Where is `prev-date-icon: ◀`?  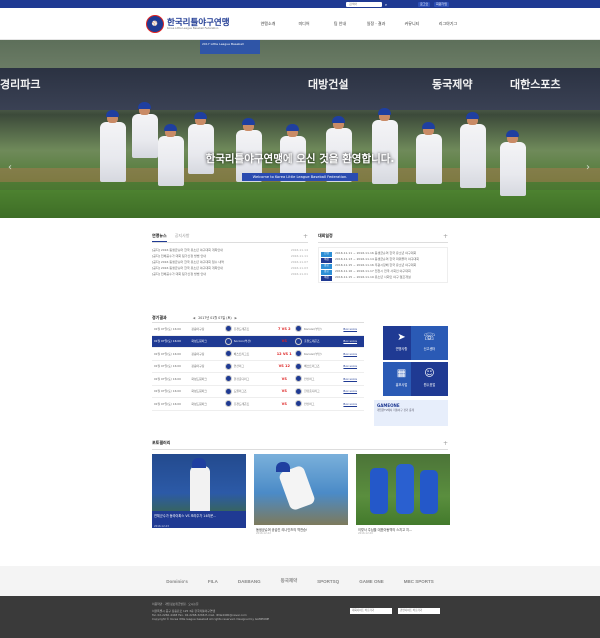
prev-date-icon: ◀ is located at coordinates (194, 318).